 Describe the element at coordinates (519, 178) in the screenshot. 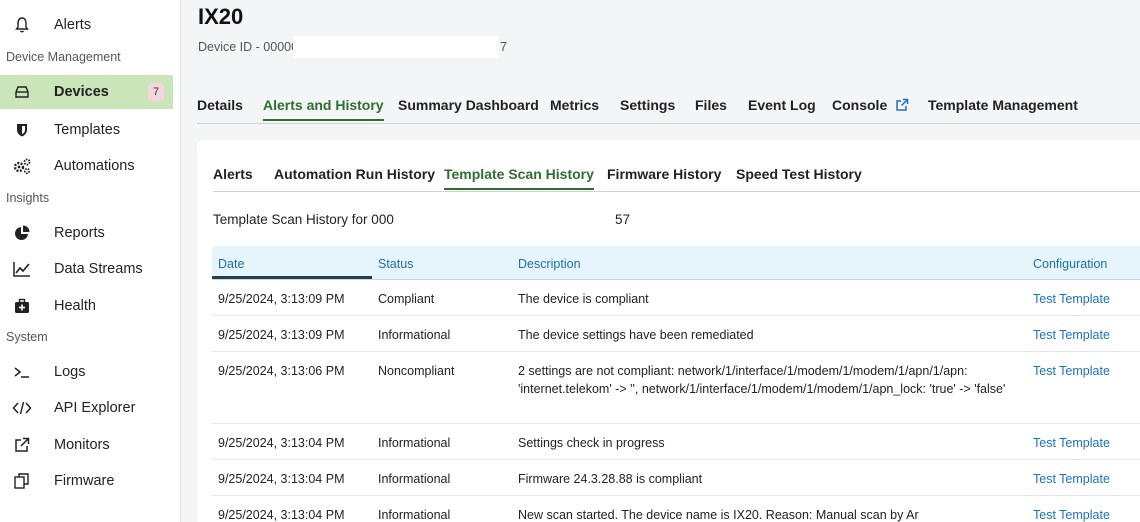

I see `subtab-template-scan-history: Template Scan History` at that location.